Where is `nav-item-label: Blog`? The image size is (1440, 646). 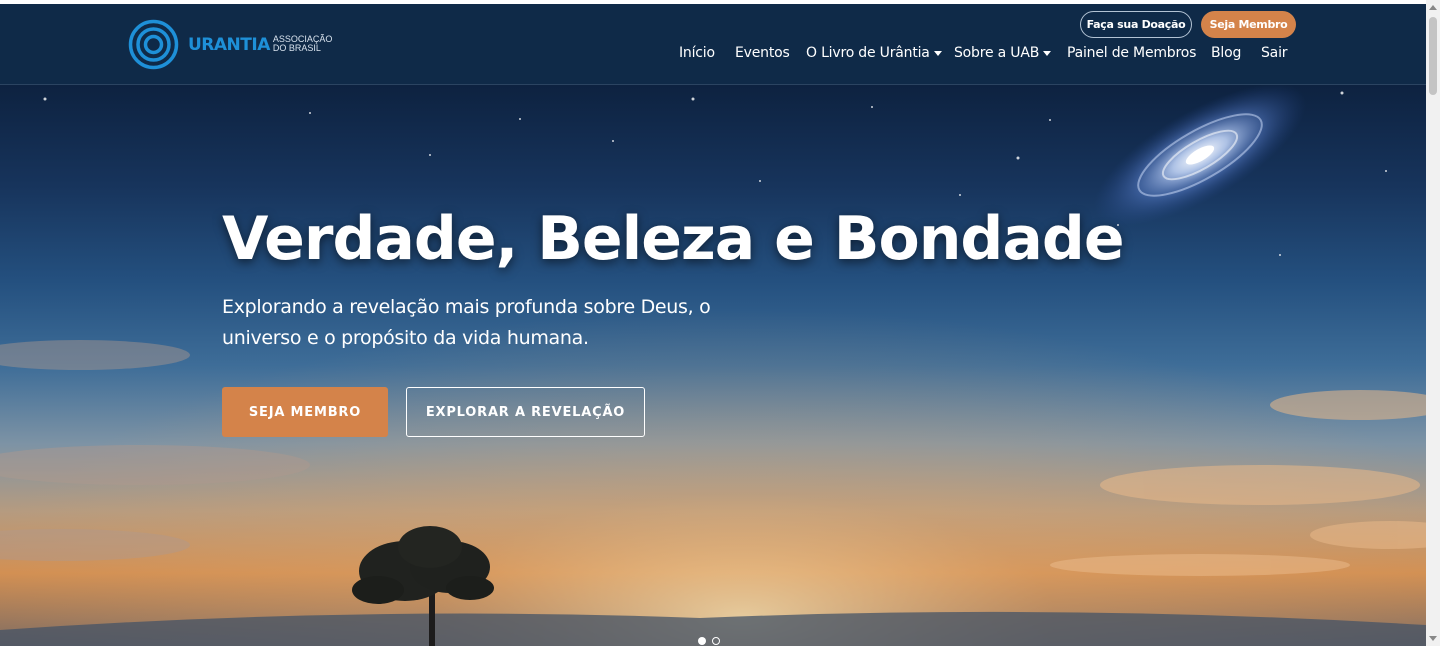 nav-item-label: Blog is located at coordinates (1226, 53).